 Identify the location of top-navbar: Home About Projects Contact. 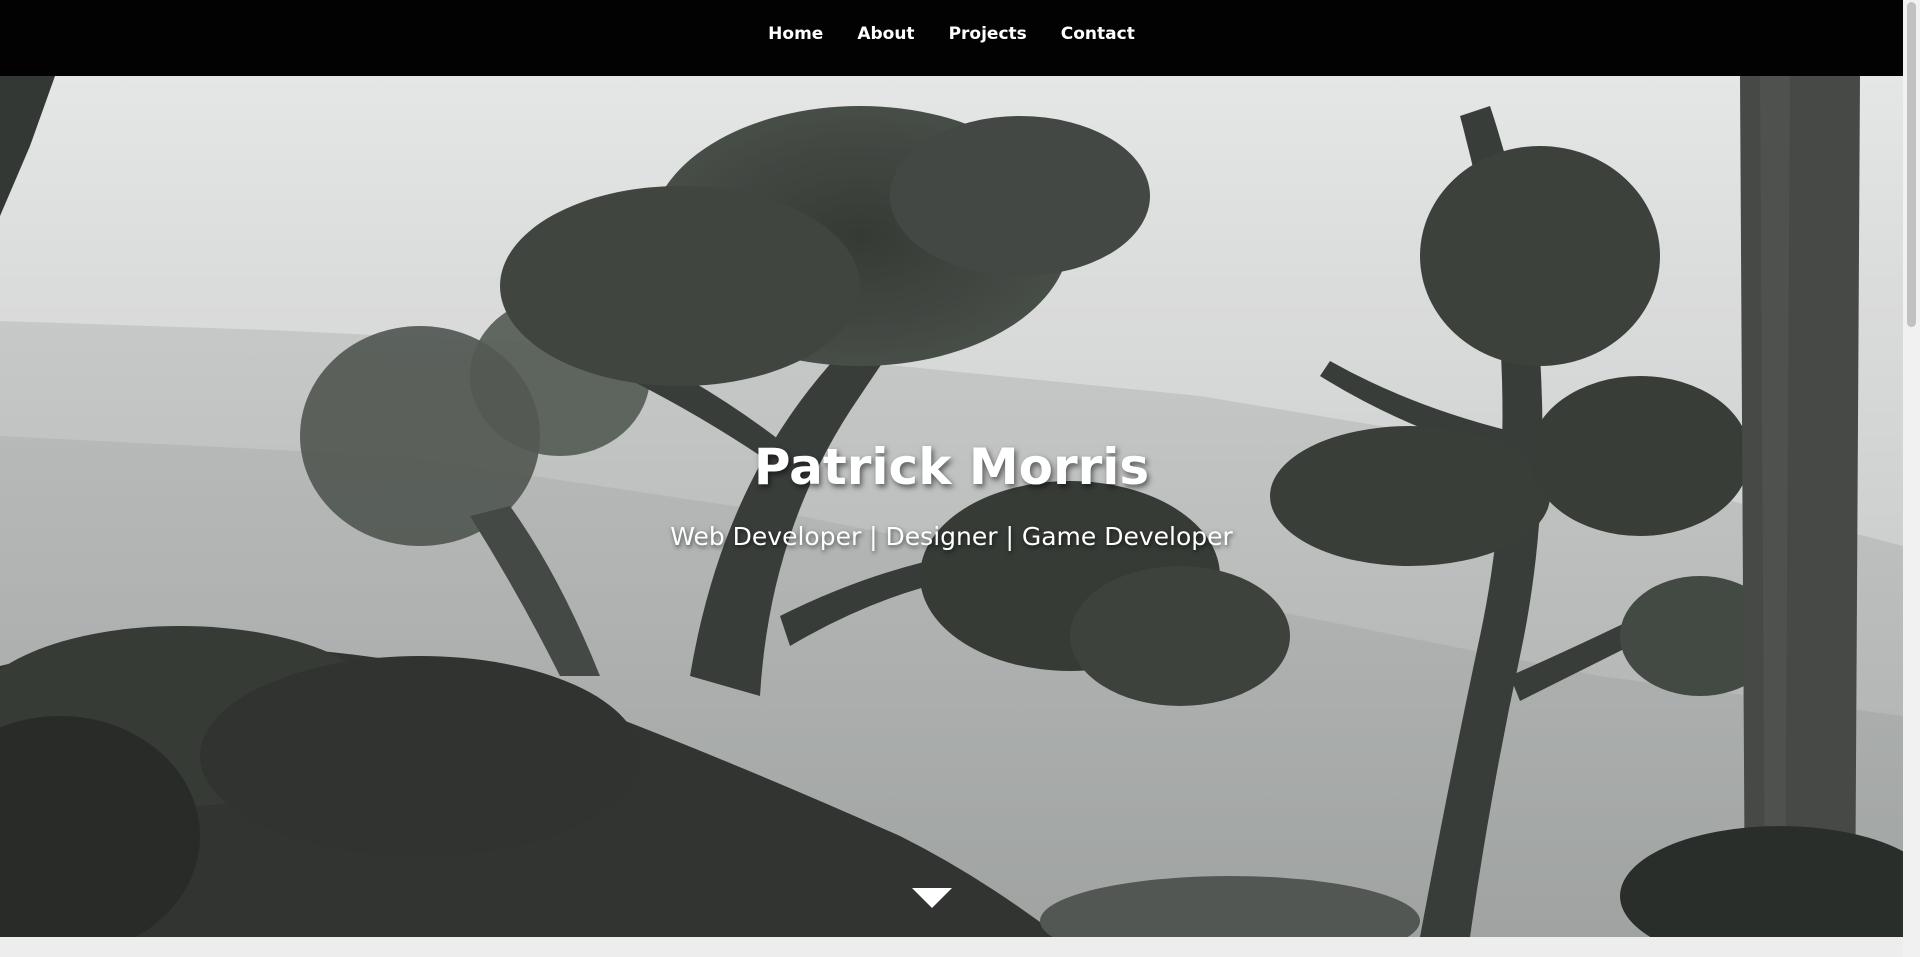
(951, 38).